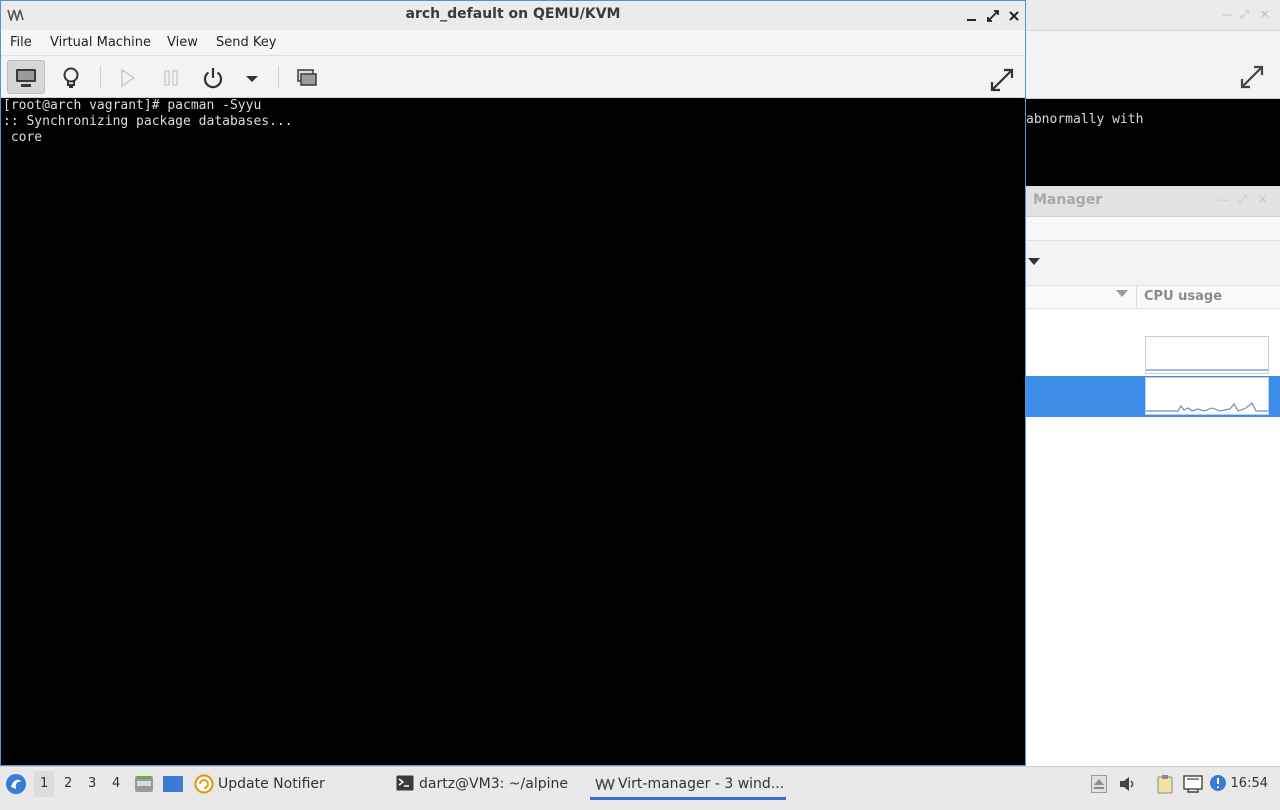  I want to click on update-notifier-icon, so click(204, 784).